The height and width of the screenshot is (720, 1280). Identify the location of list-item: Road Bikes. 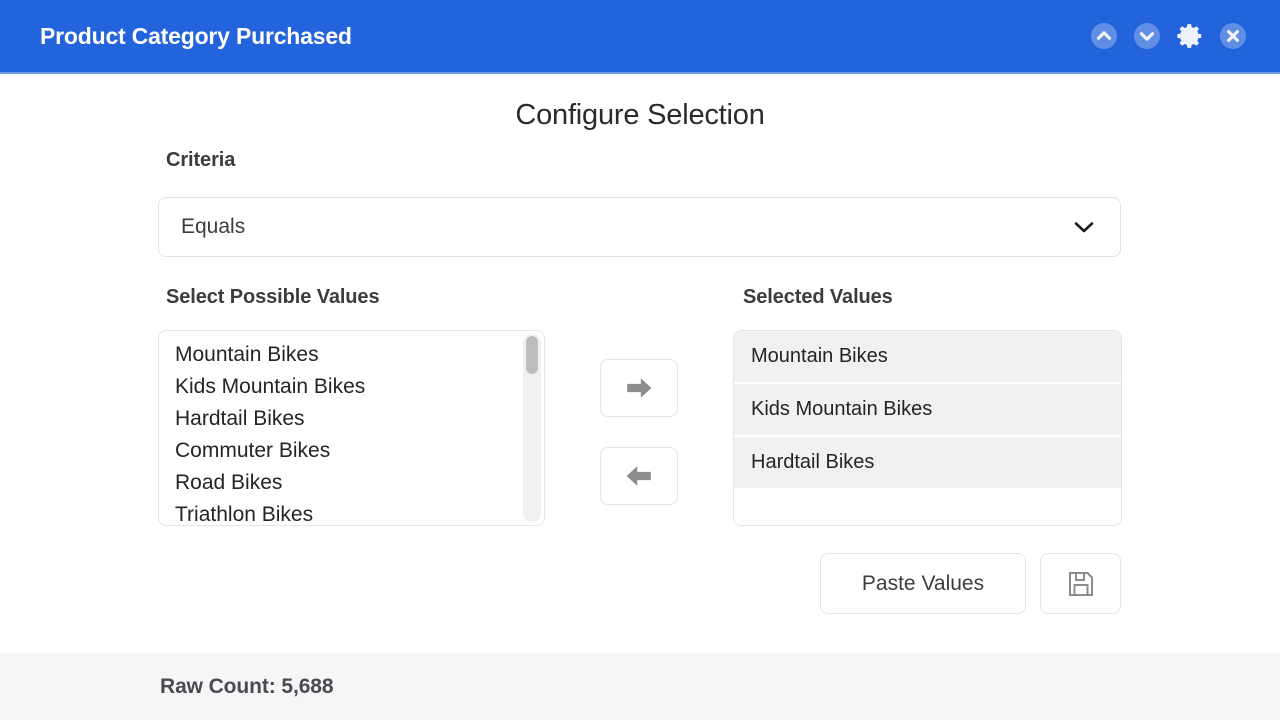
(349, 483).